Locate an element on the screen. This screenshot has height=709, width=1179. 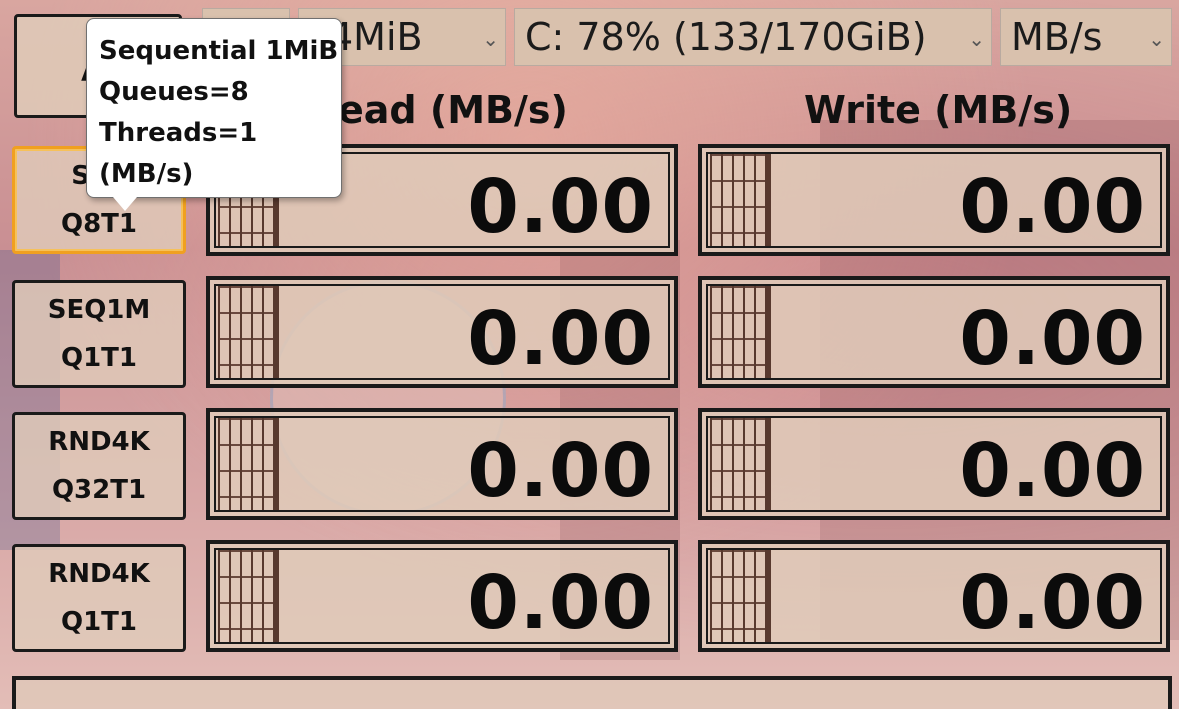
write-result-seq1m-q8t1: 0.00 is located at coordinates (934, 200).